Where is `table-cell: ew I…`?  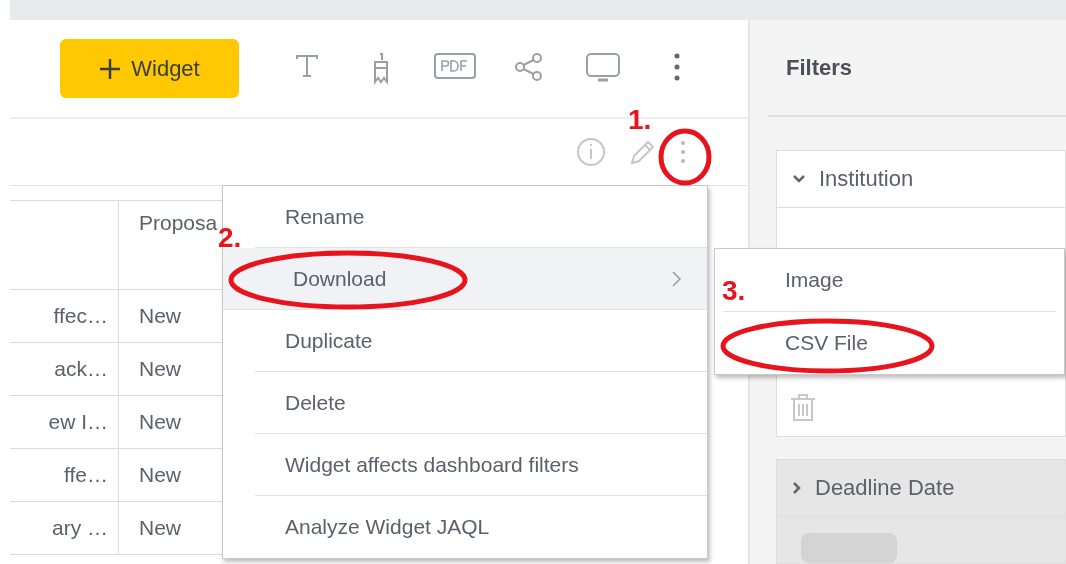 table-cell: ew I… is located at coordinates (64, 422).